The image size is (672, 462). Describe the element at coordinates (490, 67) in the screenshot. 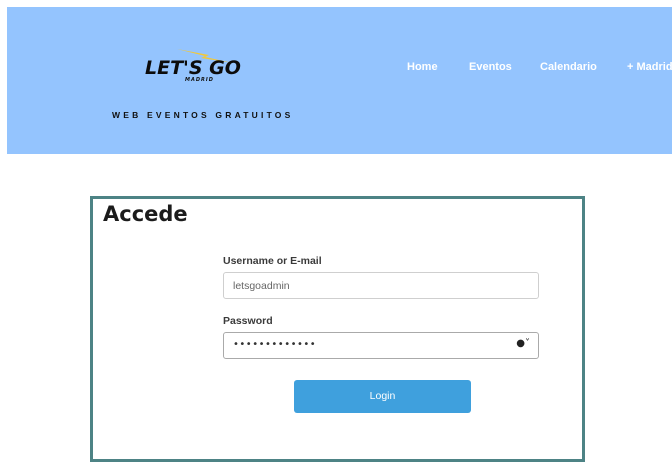

I see `nav-item-eventos: Eventos` at that location.